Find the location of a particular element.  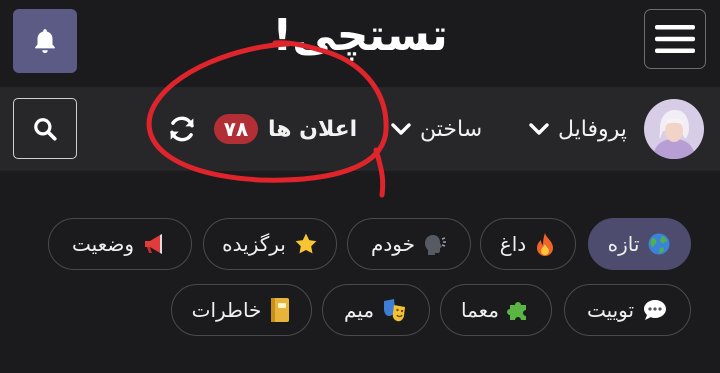

filter-chip-mine: خودم is located at coordinates (409, 244).